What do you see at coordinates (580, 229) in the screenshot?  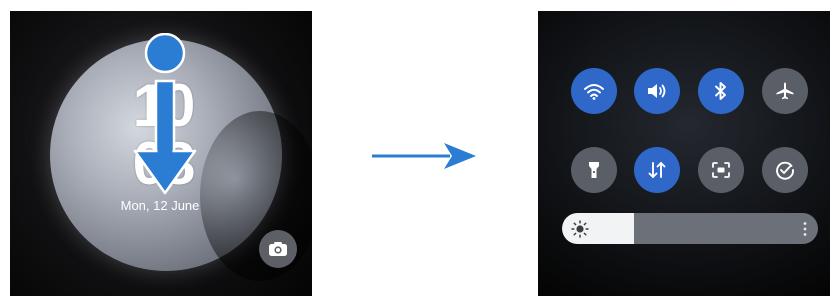 I see `sun-icon` at bounding box center [580, 229].